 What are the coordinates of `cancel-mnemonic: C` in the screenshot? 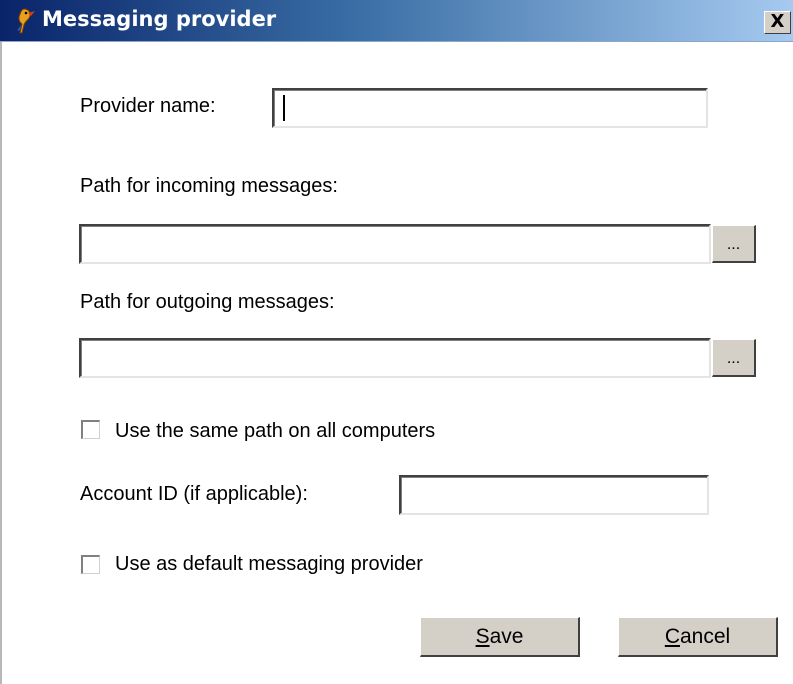 It's located at (672, 636).